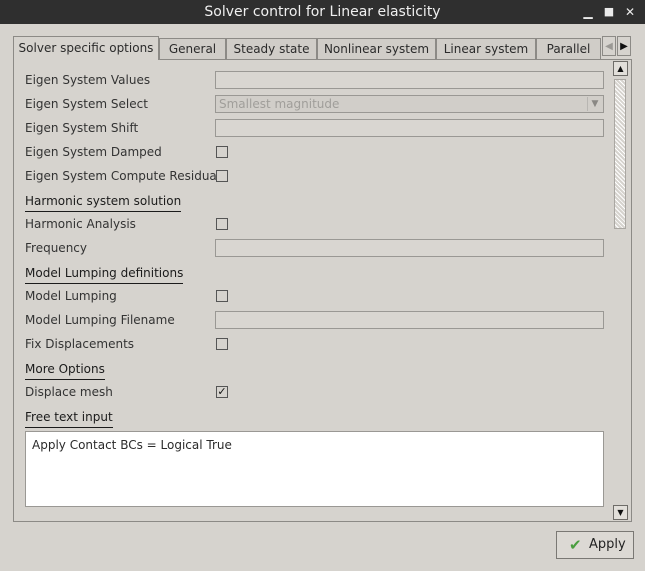 Image resolution: width=645 pixels, height=571 pixels. Describe the element at coordinates (575, 545) in the screenshot. I see `checkmark-icon: ✔` at that location.